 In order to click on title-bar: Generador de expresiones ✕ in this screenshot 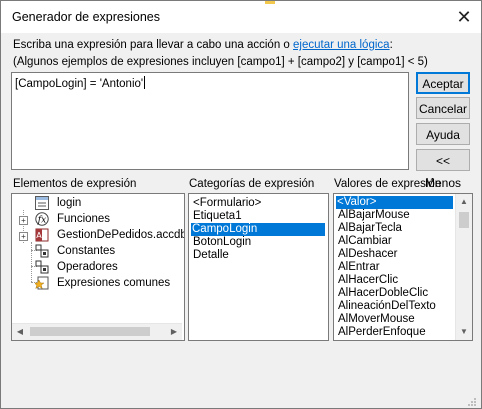, I will do `click(241, 17)`.